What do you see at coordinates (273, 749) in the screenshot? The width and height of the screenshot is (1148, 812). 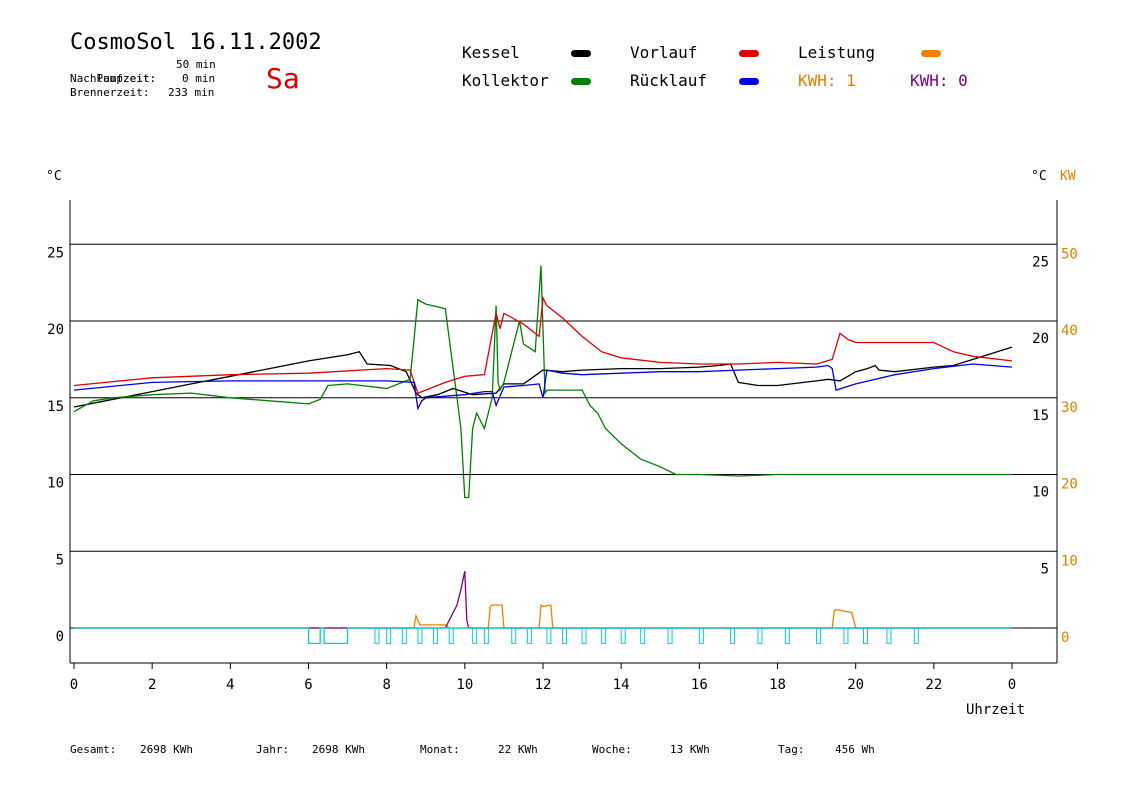 I see `footer-jahr-label: Jahr:` at bounding box center [273, 749].